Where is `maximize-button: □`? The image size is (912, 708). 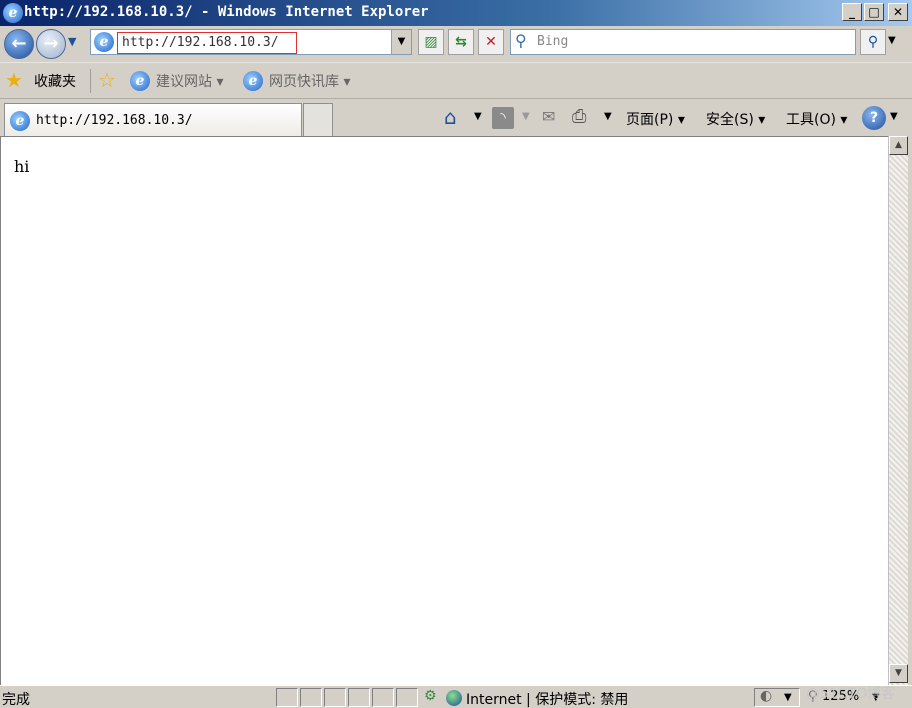
maximize-button: □ is located at coordinates (874, 12).